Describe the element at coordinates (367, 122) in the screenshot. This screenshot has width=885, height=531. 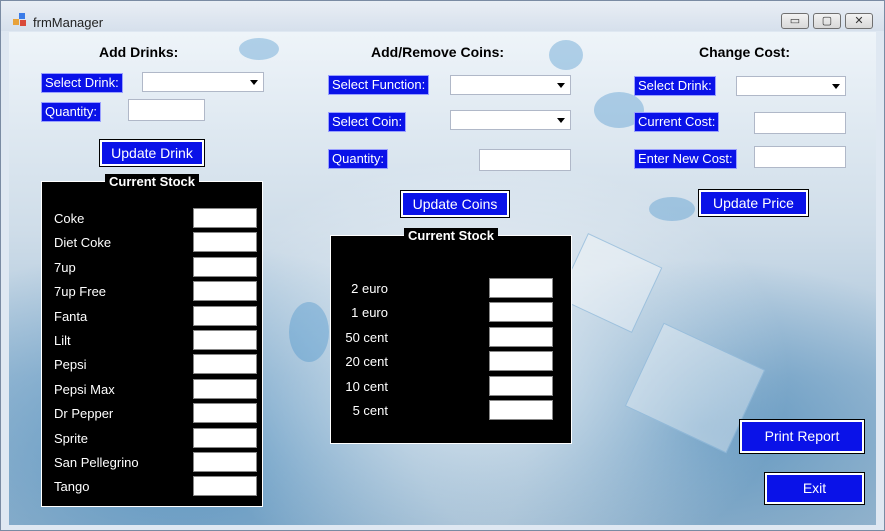
I see `select-coin-label: Select Coin:` at that location.